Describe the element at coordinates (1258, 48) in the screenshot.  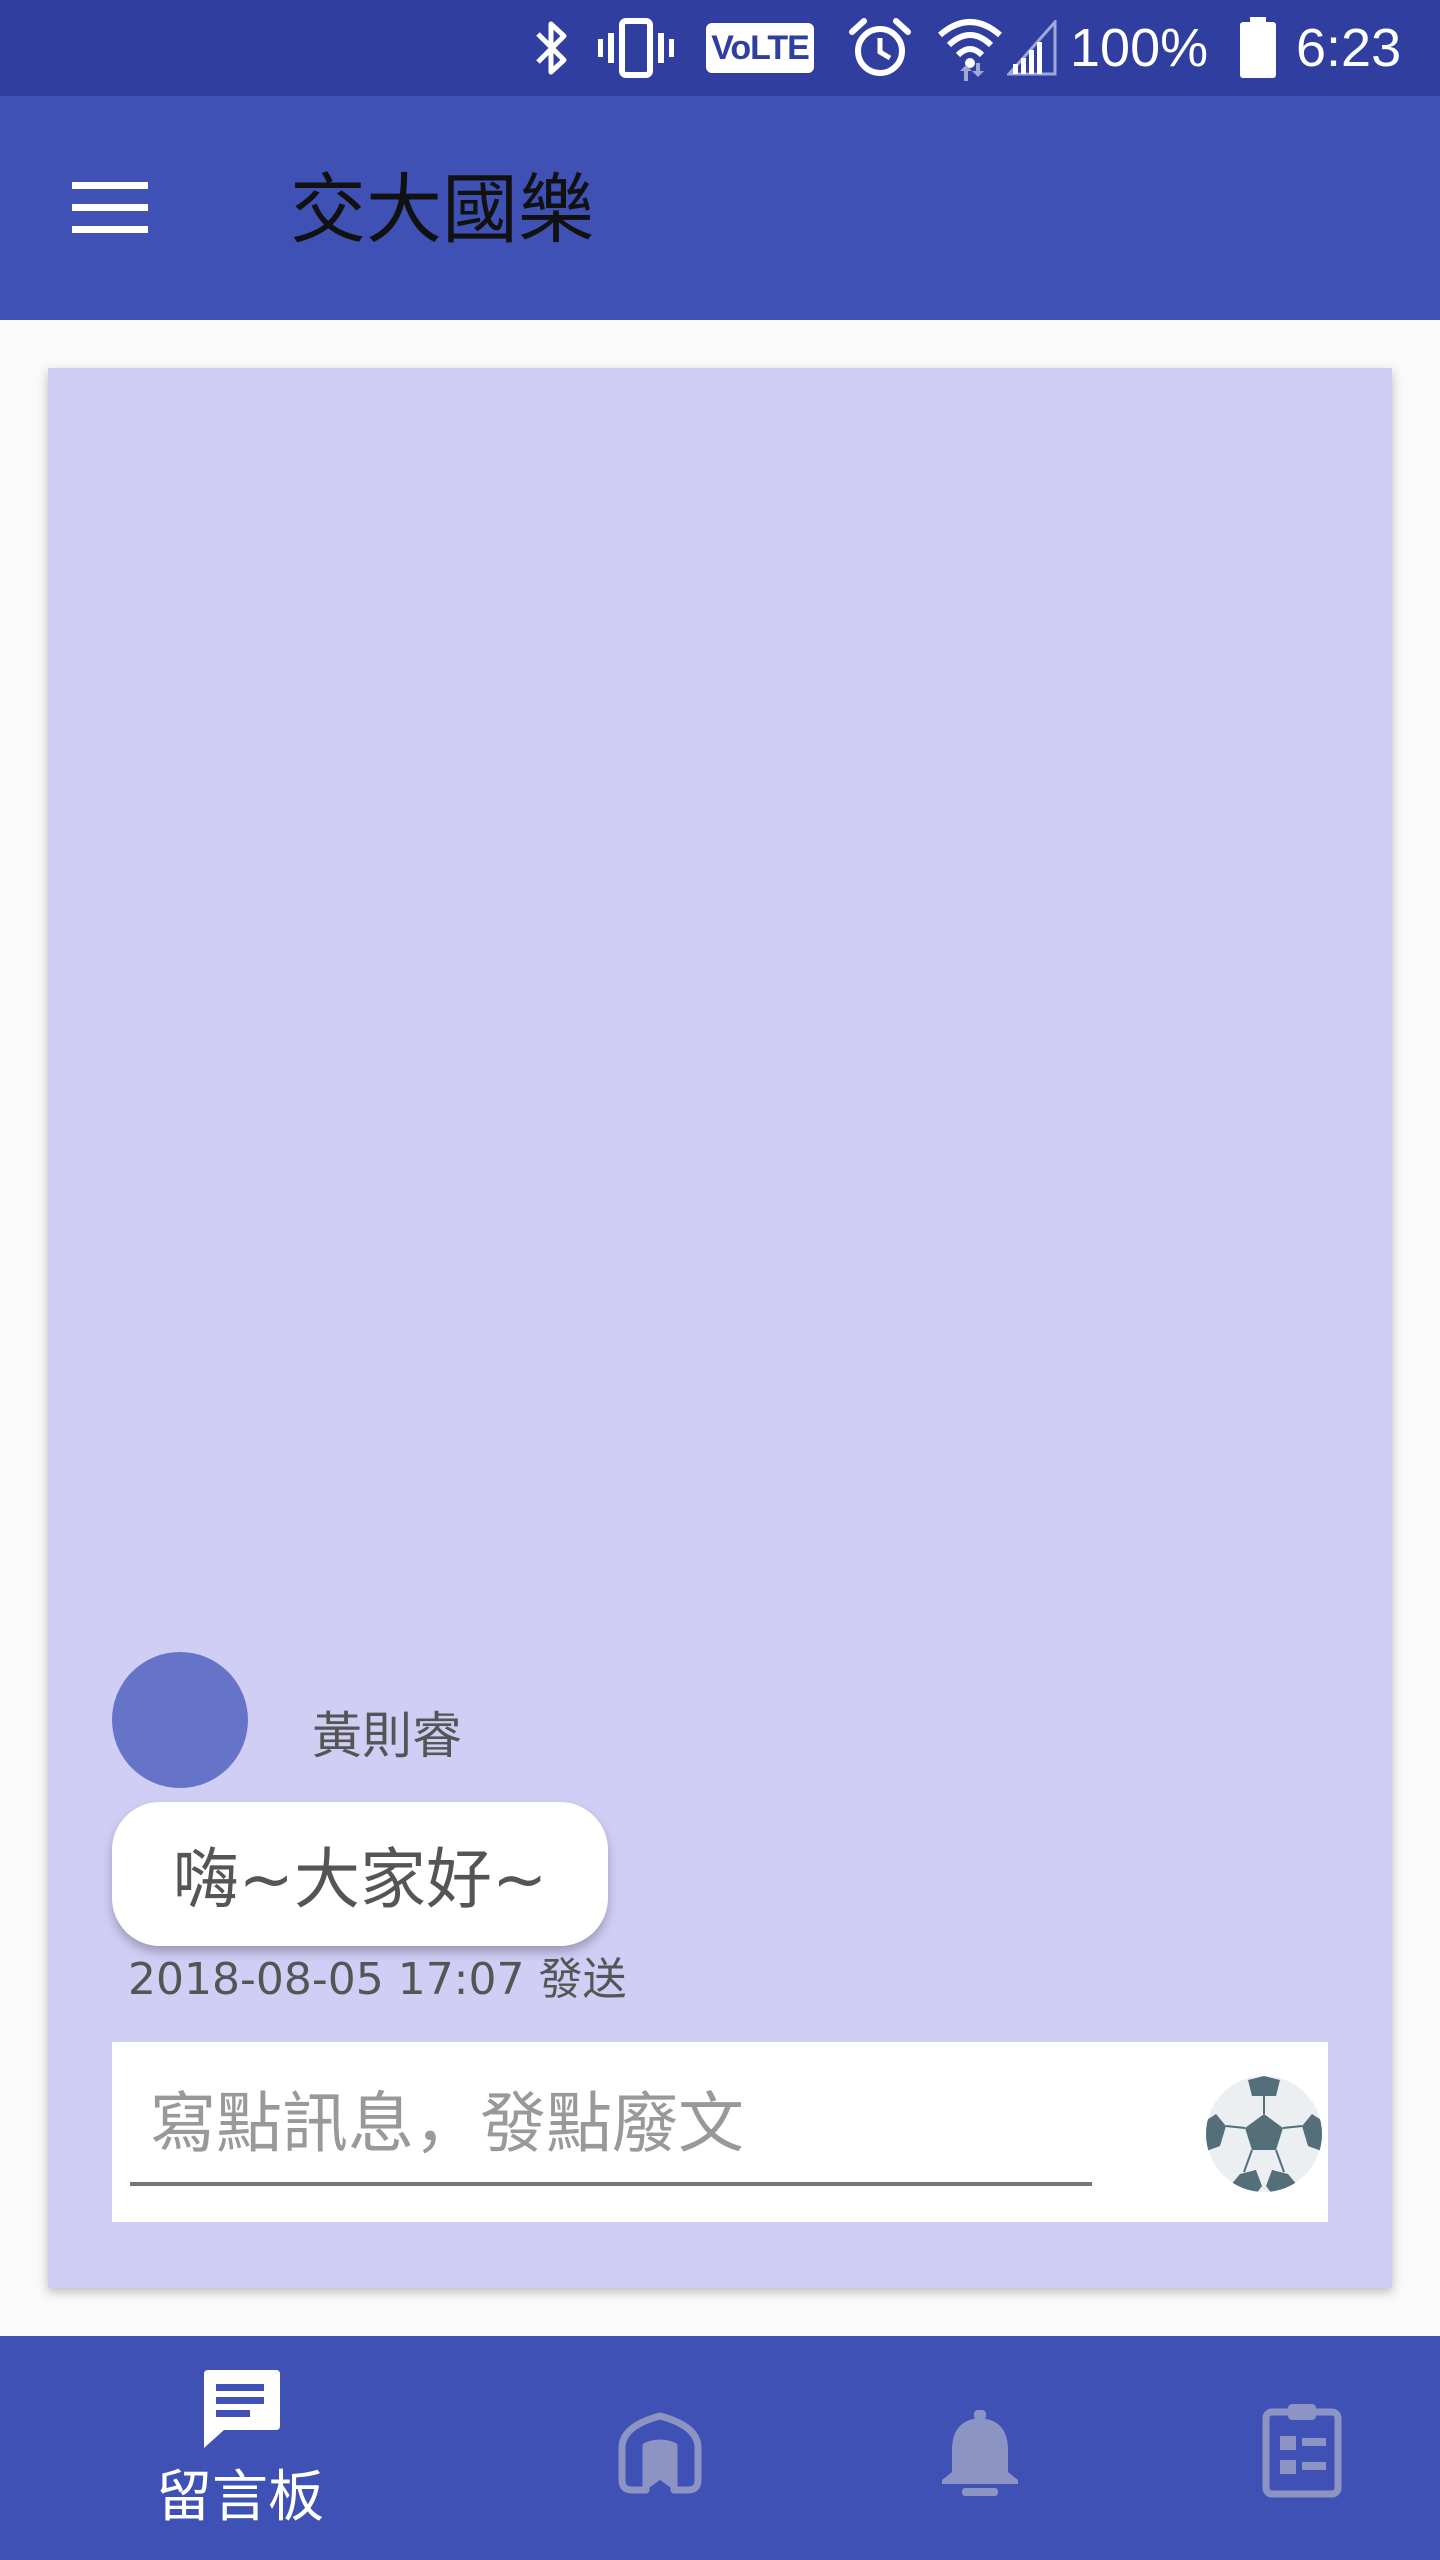
I see `battery-icon` at that location.